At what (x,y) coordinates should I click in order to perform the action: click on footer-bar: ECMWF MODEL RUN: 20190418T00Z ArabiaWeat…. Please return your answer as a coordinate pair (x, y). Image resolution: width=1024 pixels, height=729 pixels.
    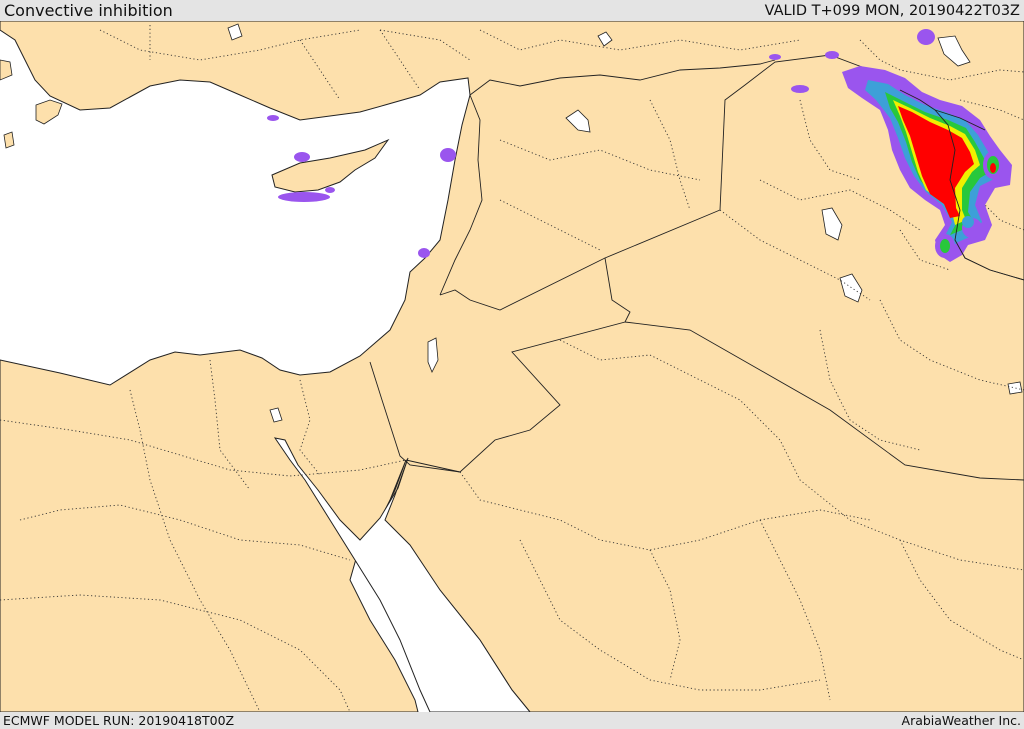
    Looking at the image, I should click on (512, 720).